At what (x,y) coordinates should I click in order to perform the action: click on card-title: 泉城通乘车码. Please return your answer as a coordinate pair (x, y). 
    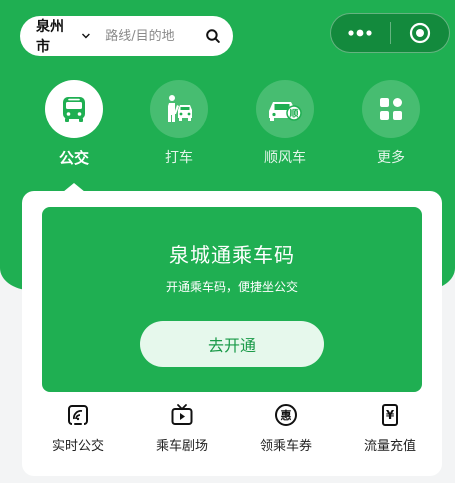
    Looking at the image, I should click on (232, 255).